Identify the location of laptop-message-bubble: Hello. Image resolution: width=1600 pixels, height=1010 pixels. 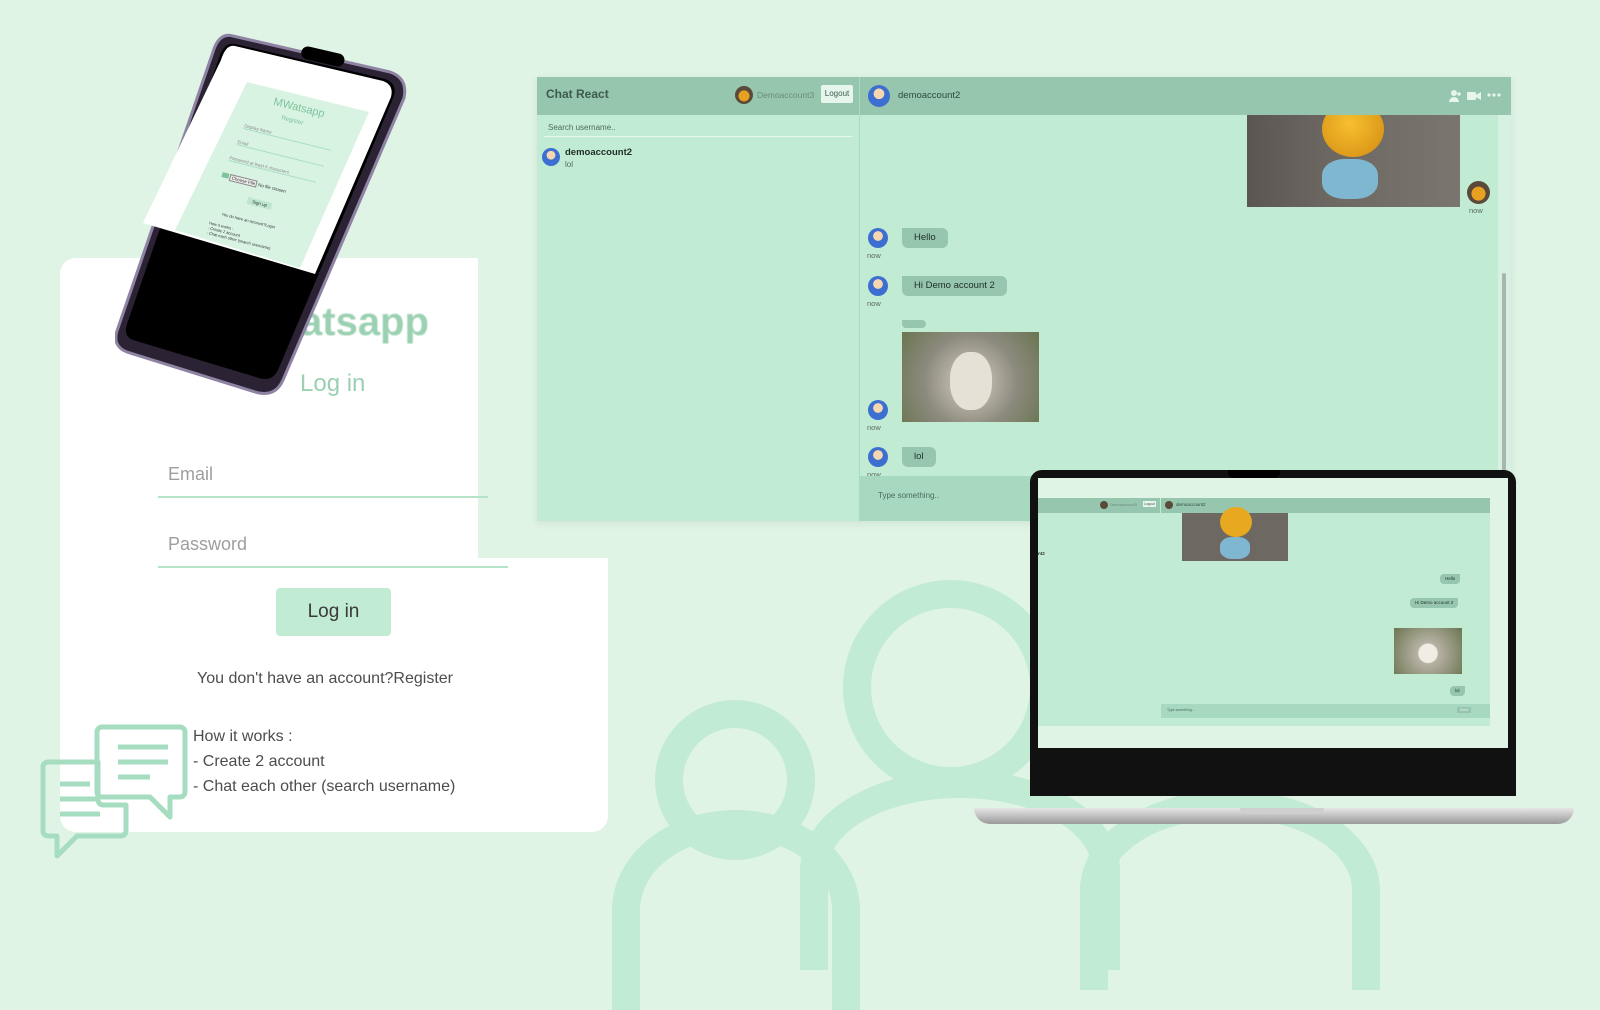
(1450, 579).